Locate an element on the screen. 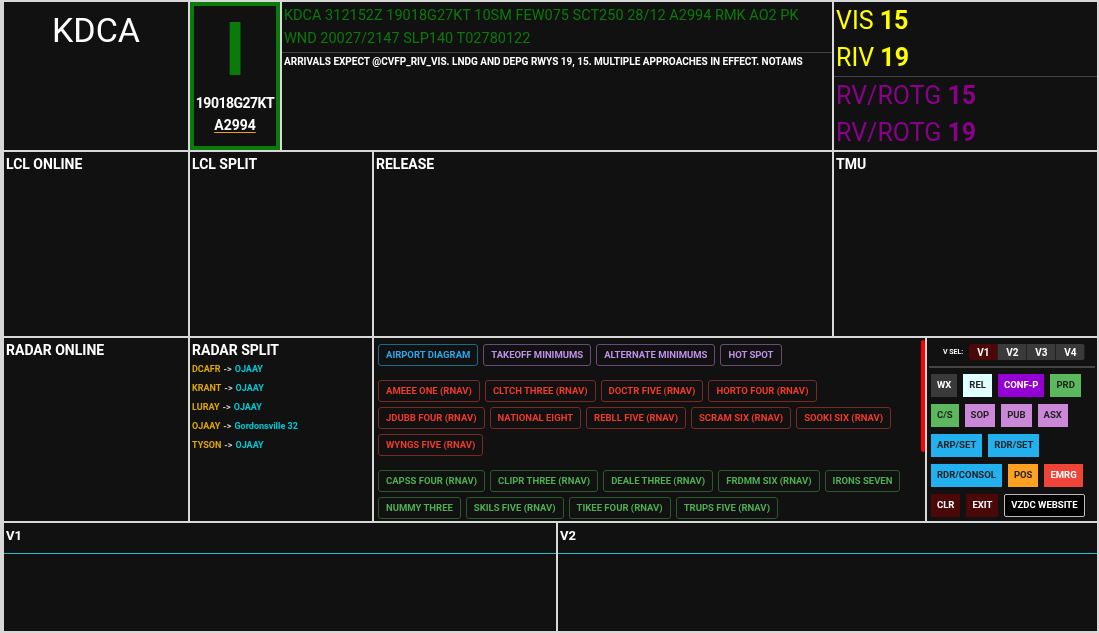 The width and height of the screenshot is (1099, 633). chart-button: TRUPS FIVE (RNAV) is located at coordinates (726, 508).